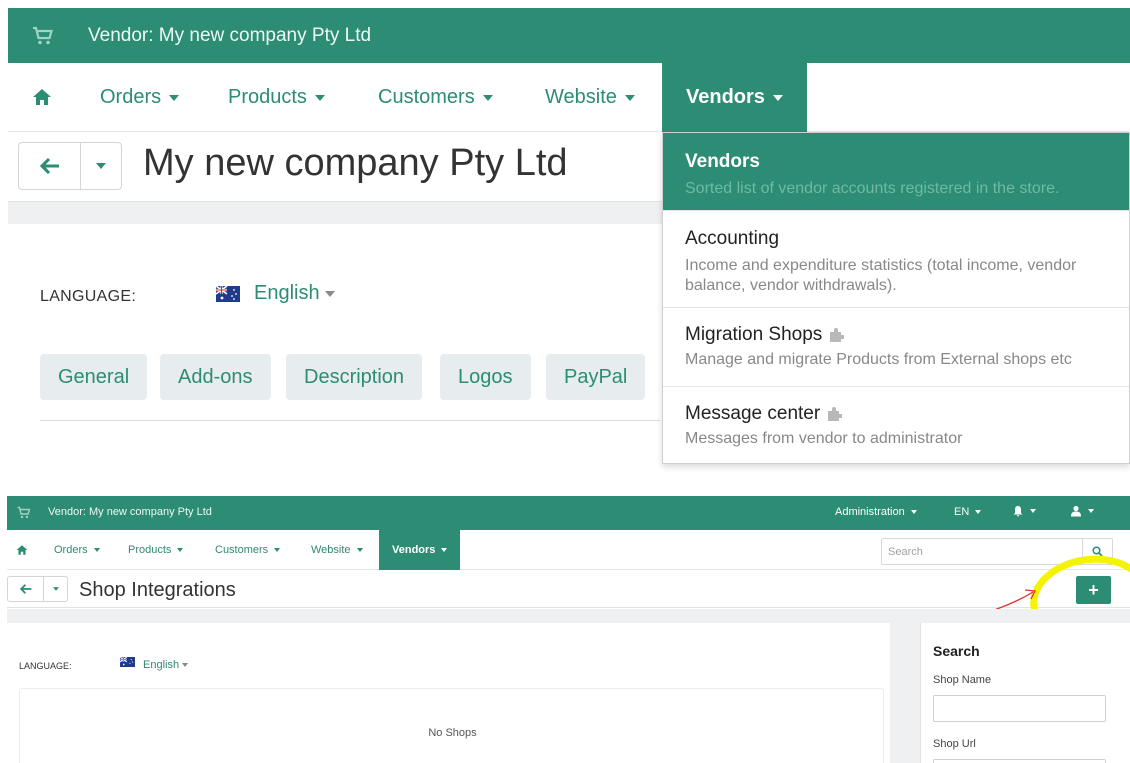 The image size is (1130, 763). What do you see at coordinates (242, 550) in the screenshot?
I see `nav-customers-label: Customers` at bounding box center [242, 550].